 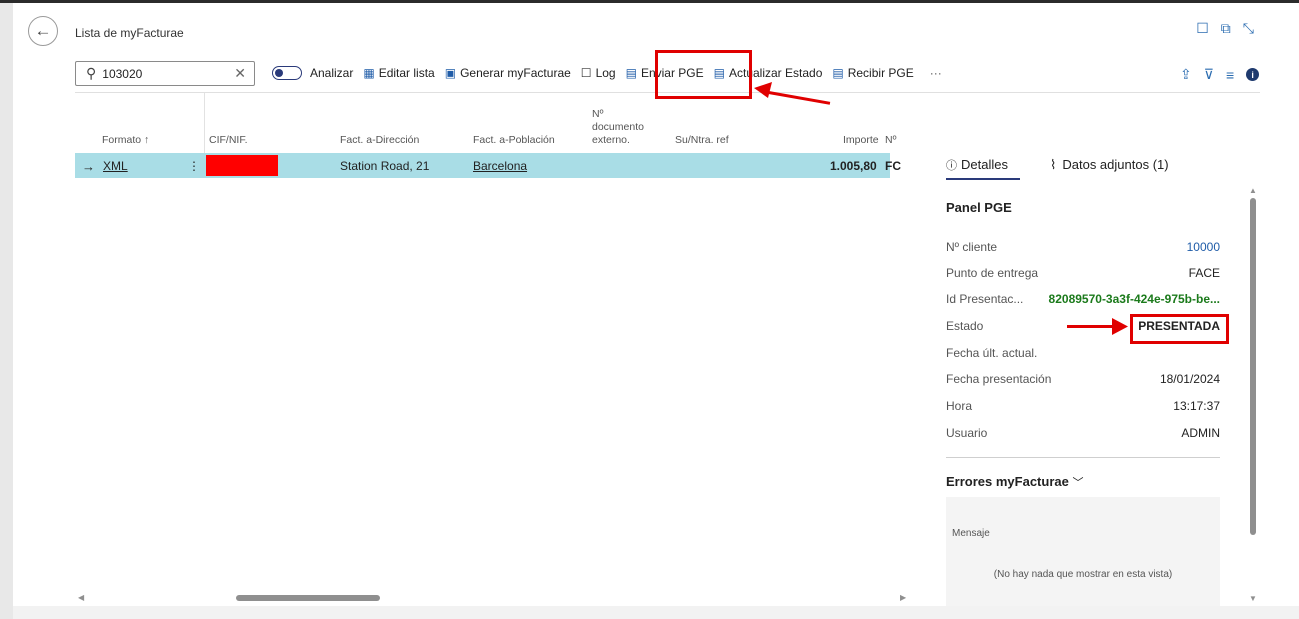 I want to click on col-header-doc-externo: Nº documento externo., so click(x=624, y=127).